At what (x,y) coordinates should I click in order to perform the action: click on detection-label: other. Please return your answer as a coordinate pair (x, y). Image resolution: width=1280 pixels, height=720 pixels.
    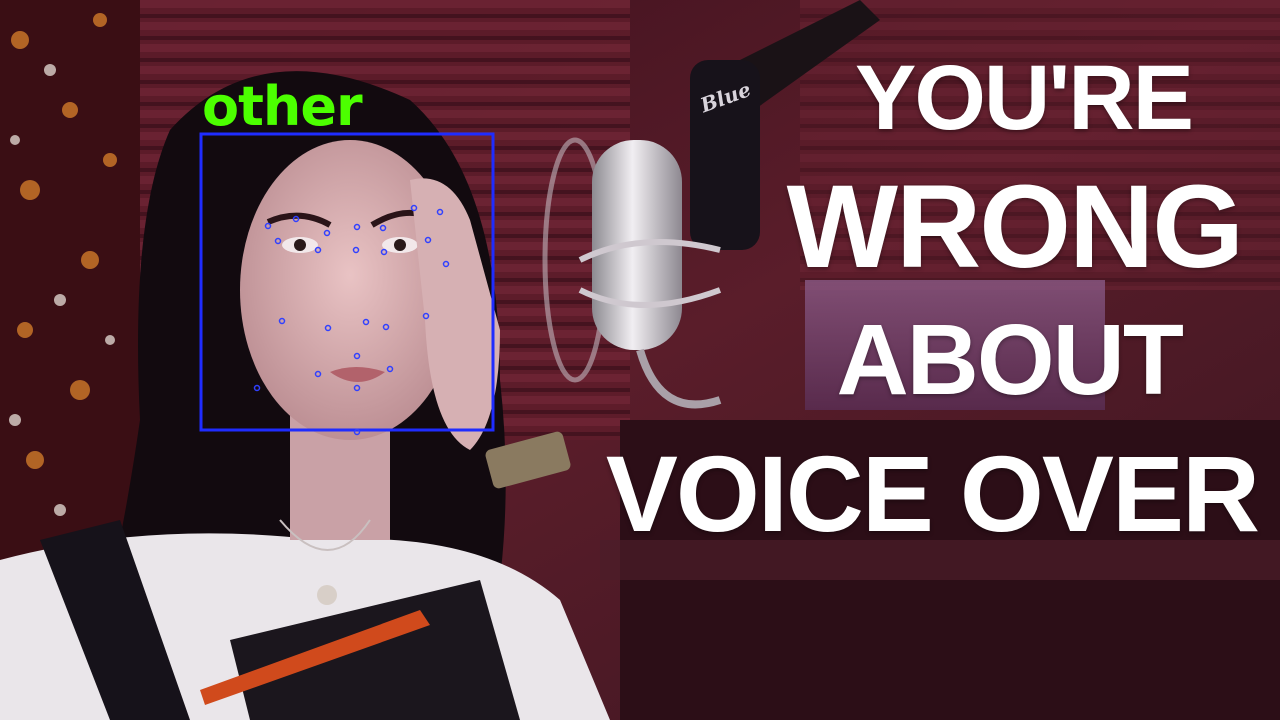
    Looking at the image, I should click on (282, 106).